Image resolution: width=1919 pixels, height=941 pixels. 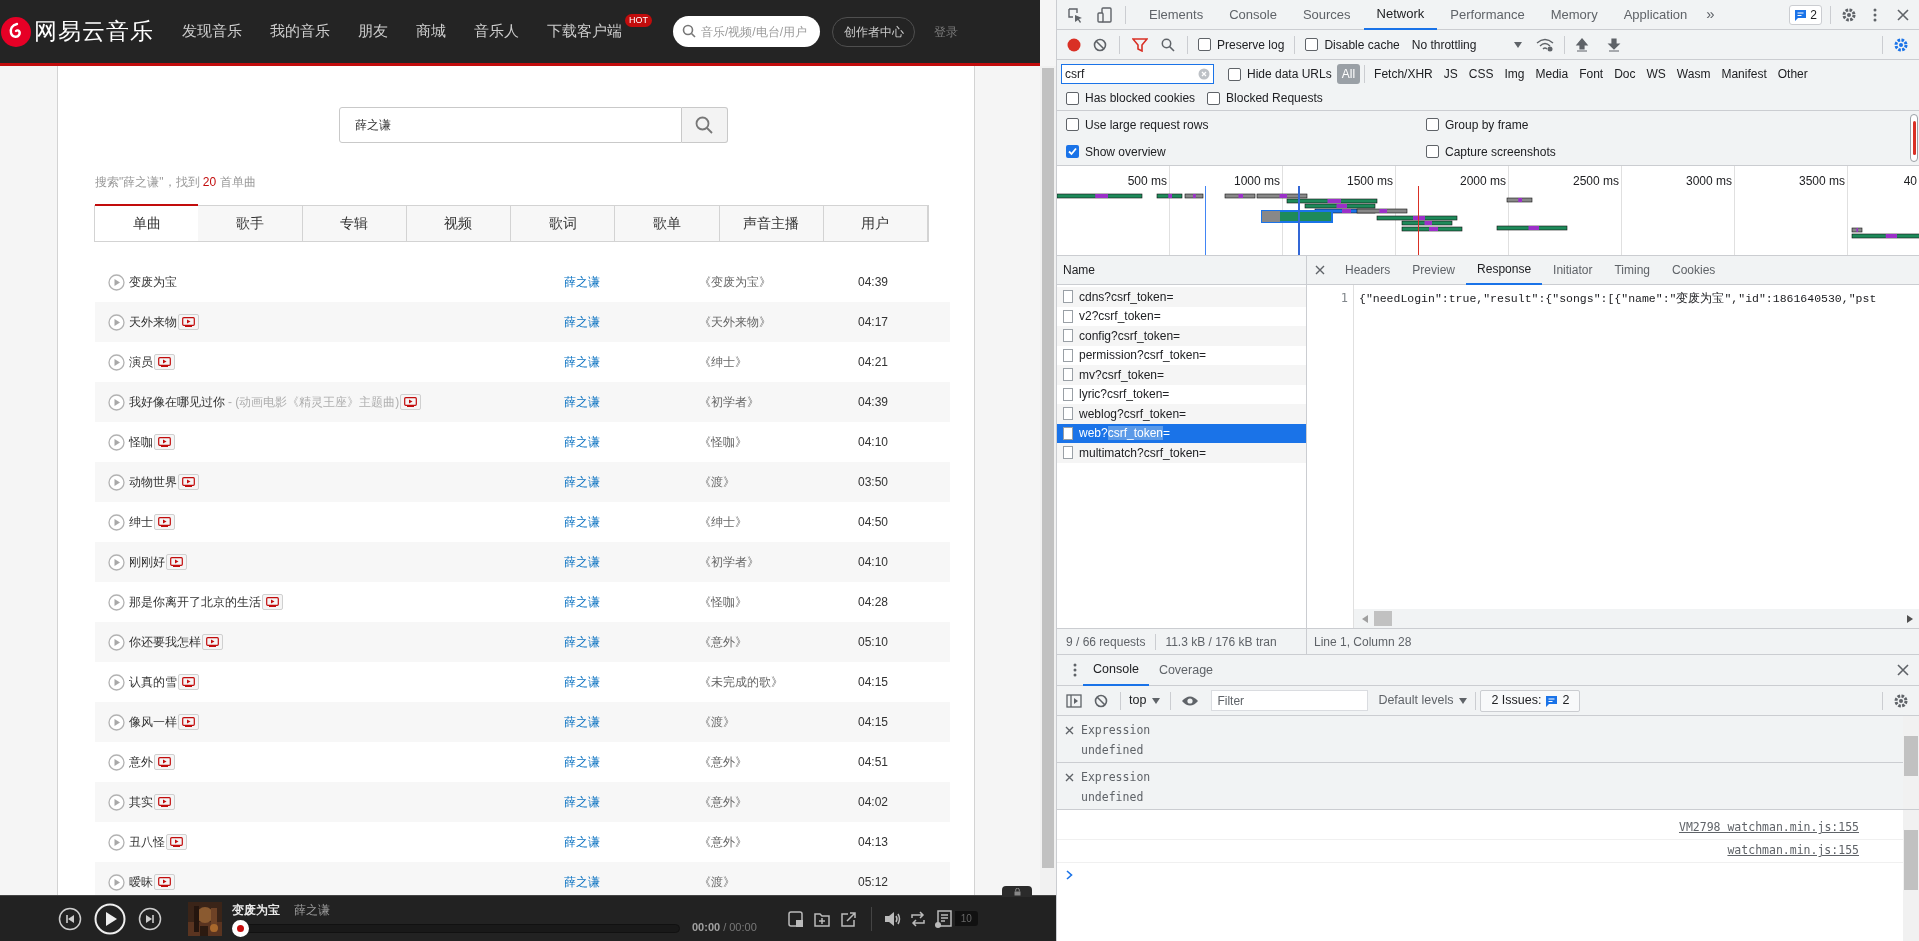 I want to click on album-link: 《怪咖》, so click(x=778, y=602).